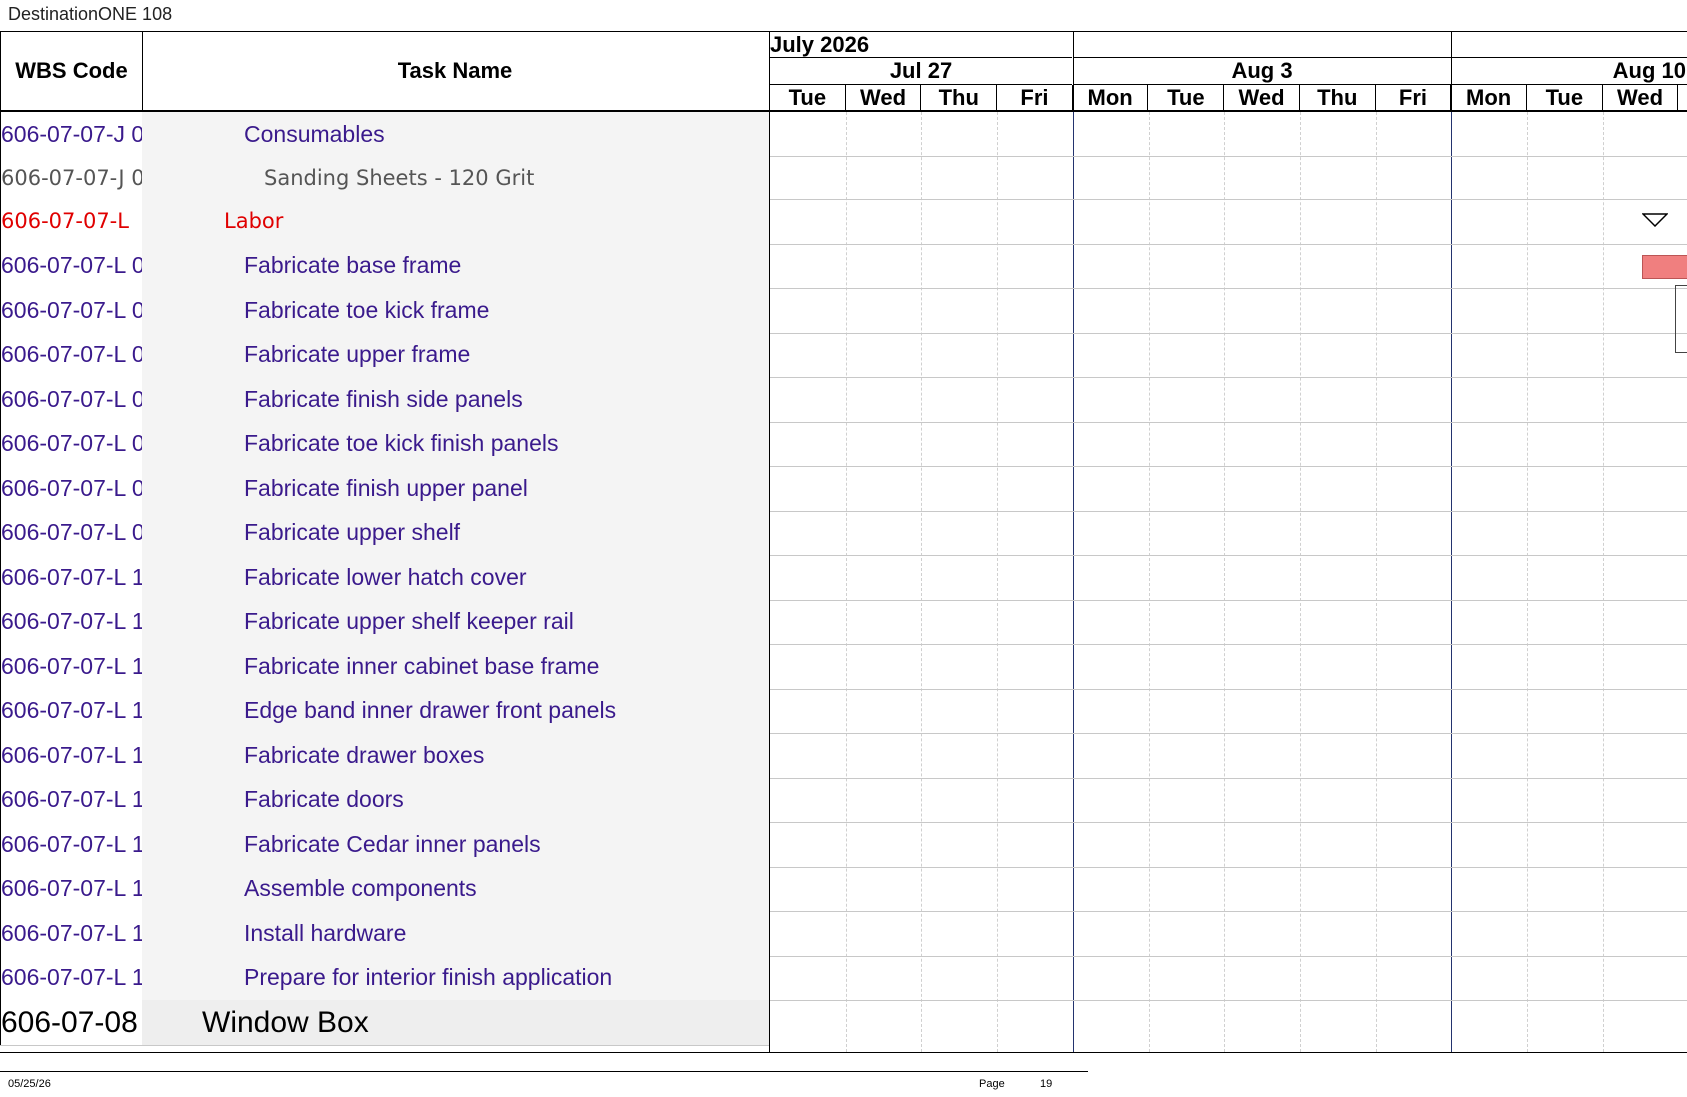 This screenshot has width=1687, height=1097. I want to click on wbs-code-header: WBS Code, so click(71, 71).